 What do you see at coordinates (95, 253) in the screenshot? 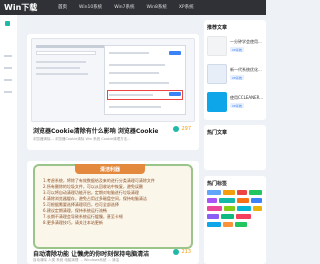
I see `article-title: 自动清除功能 让懒虎的你时刻保持电脑清洁` at bounding box center [95, 253].